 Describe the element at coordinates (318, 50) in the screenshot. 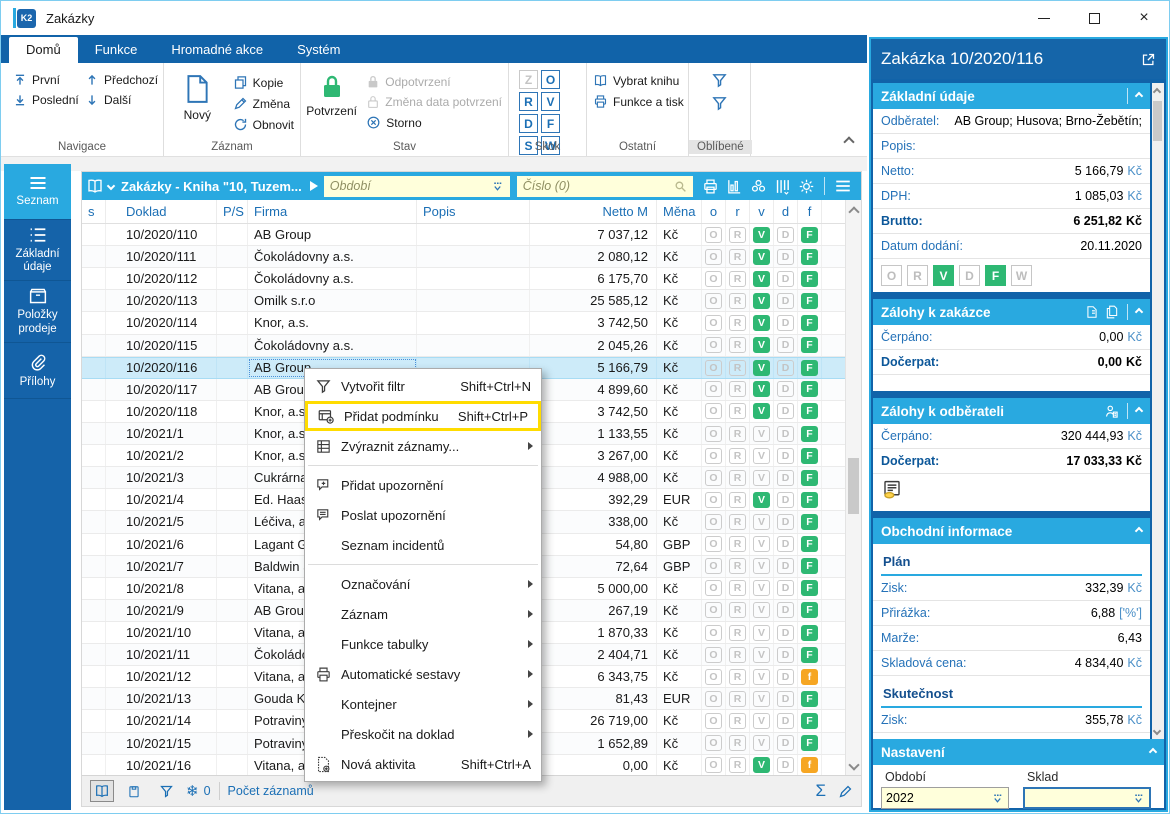

I see `tab-system: Systém` at that location.